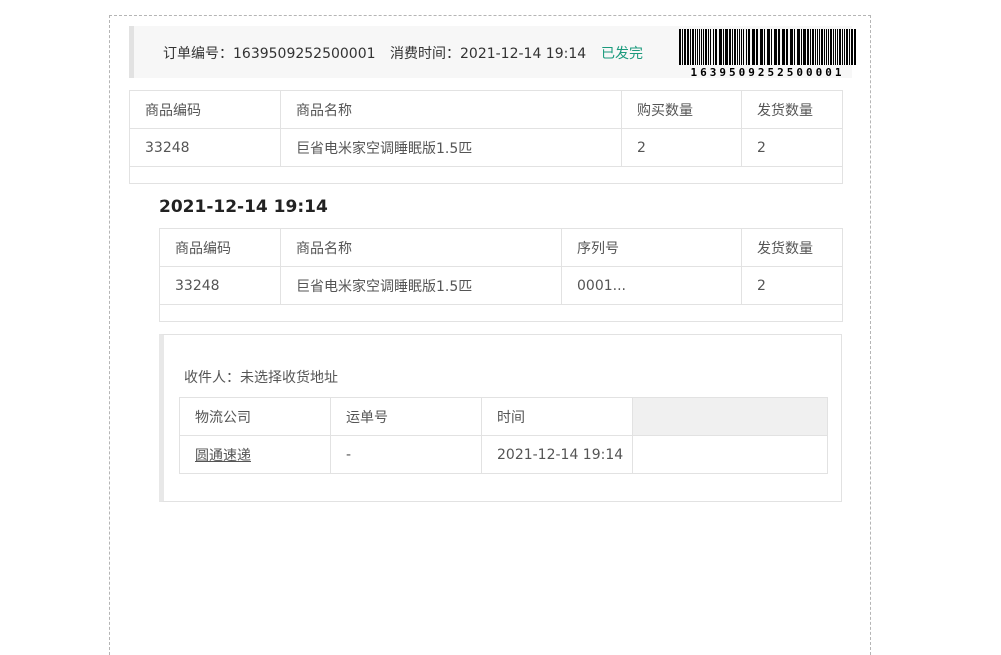 Image resolution: width=1001 pixels, height=655 pixels. I want to click on header-cell: 物流公司, so click(255, 416).